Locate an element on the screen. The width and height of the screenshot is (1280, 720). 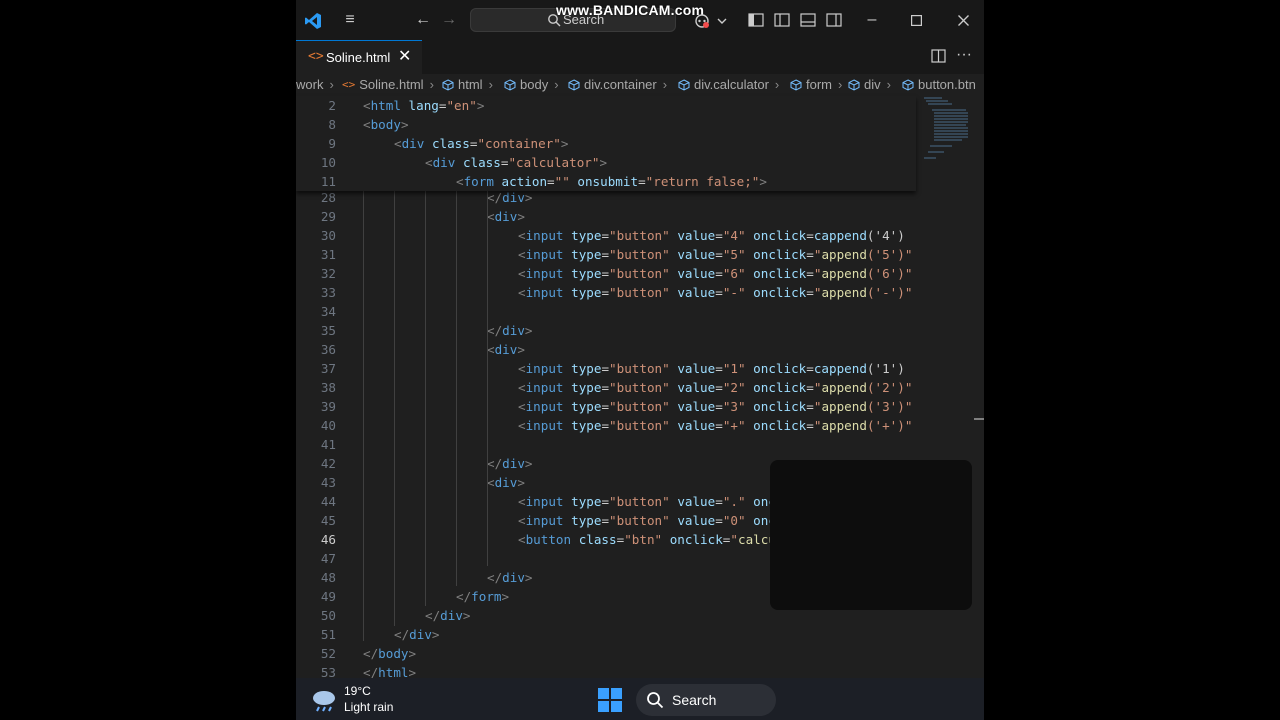
code-text: </form> is located at coordinates (482, 596).